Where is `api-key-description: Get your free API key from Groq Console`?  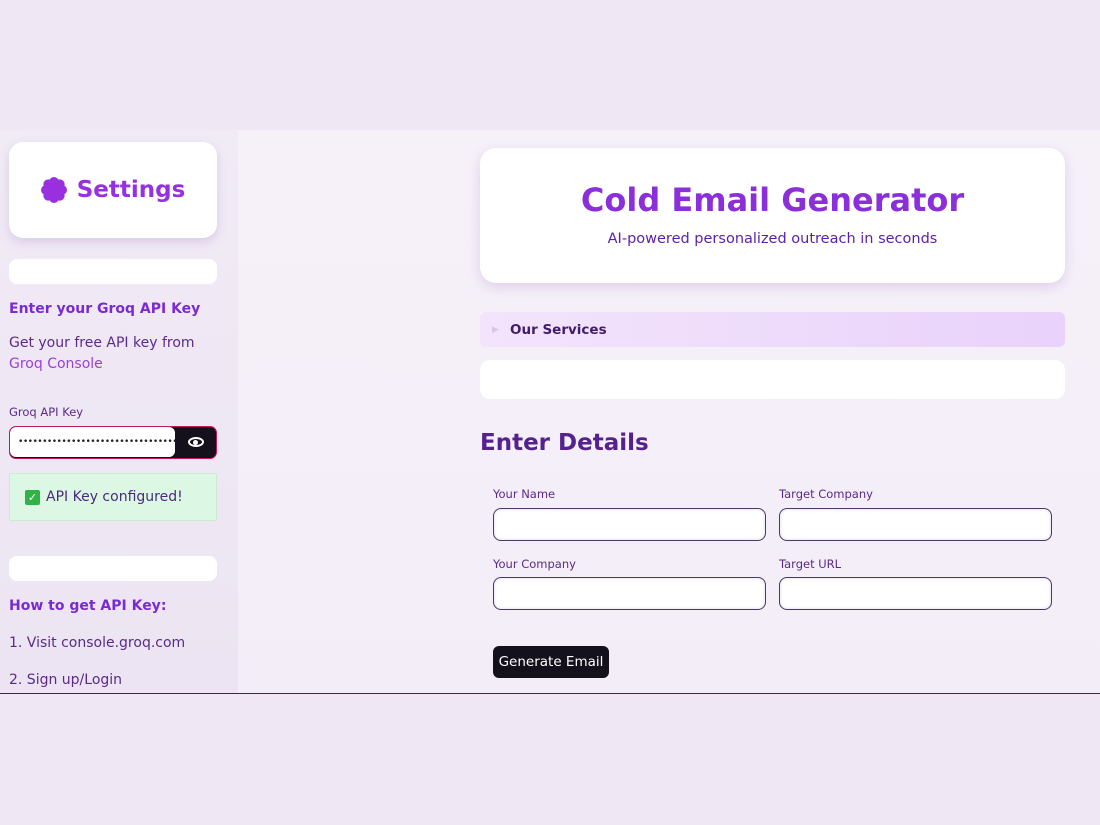
api-key-description: Get your free API key from Groq Console is located at coordinates (116, 354).